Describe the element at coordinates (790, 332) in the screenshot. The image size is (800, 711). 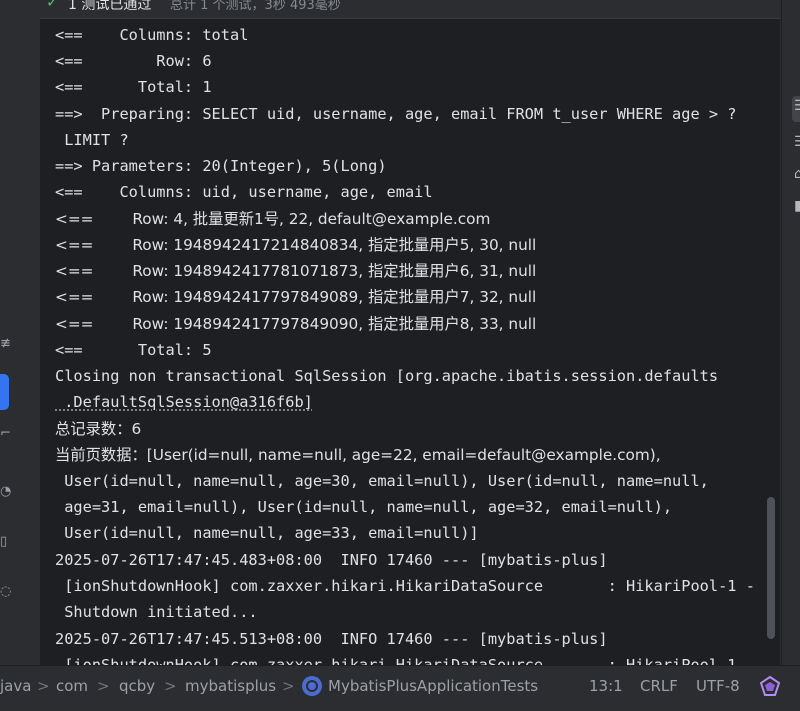
I see `right-tool-strip: ☰ ☰ ⌂ ▮` at that location.